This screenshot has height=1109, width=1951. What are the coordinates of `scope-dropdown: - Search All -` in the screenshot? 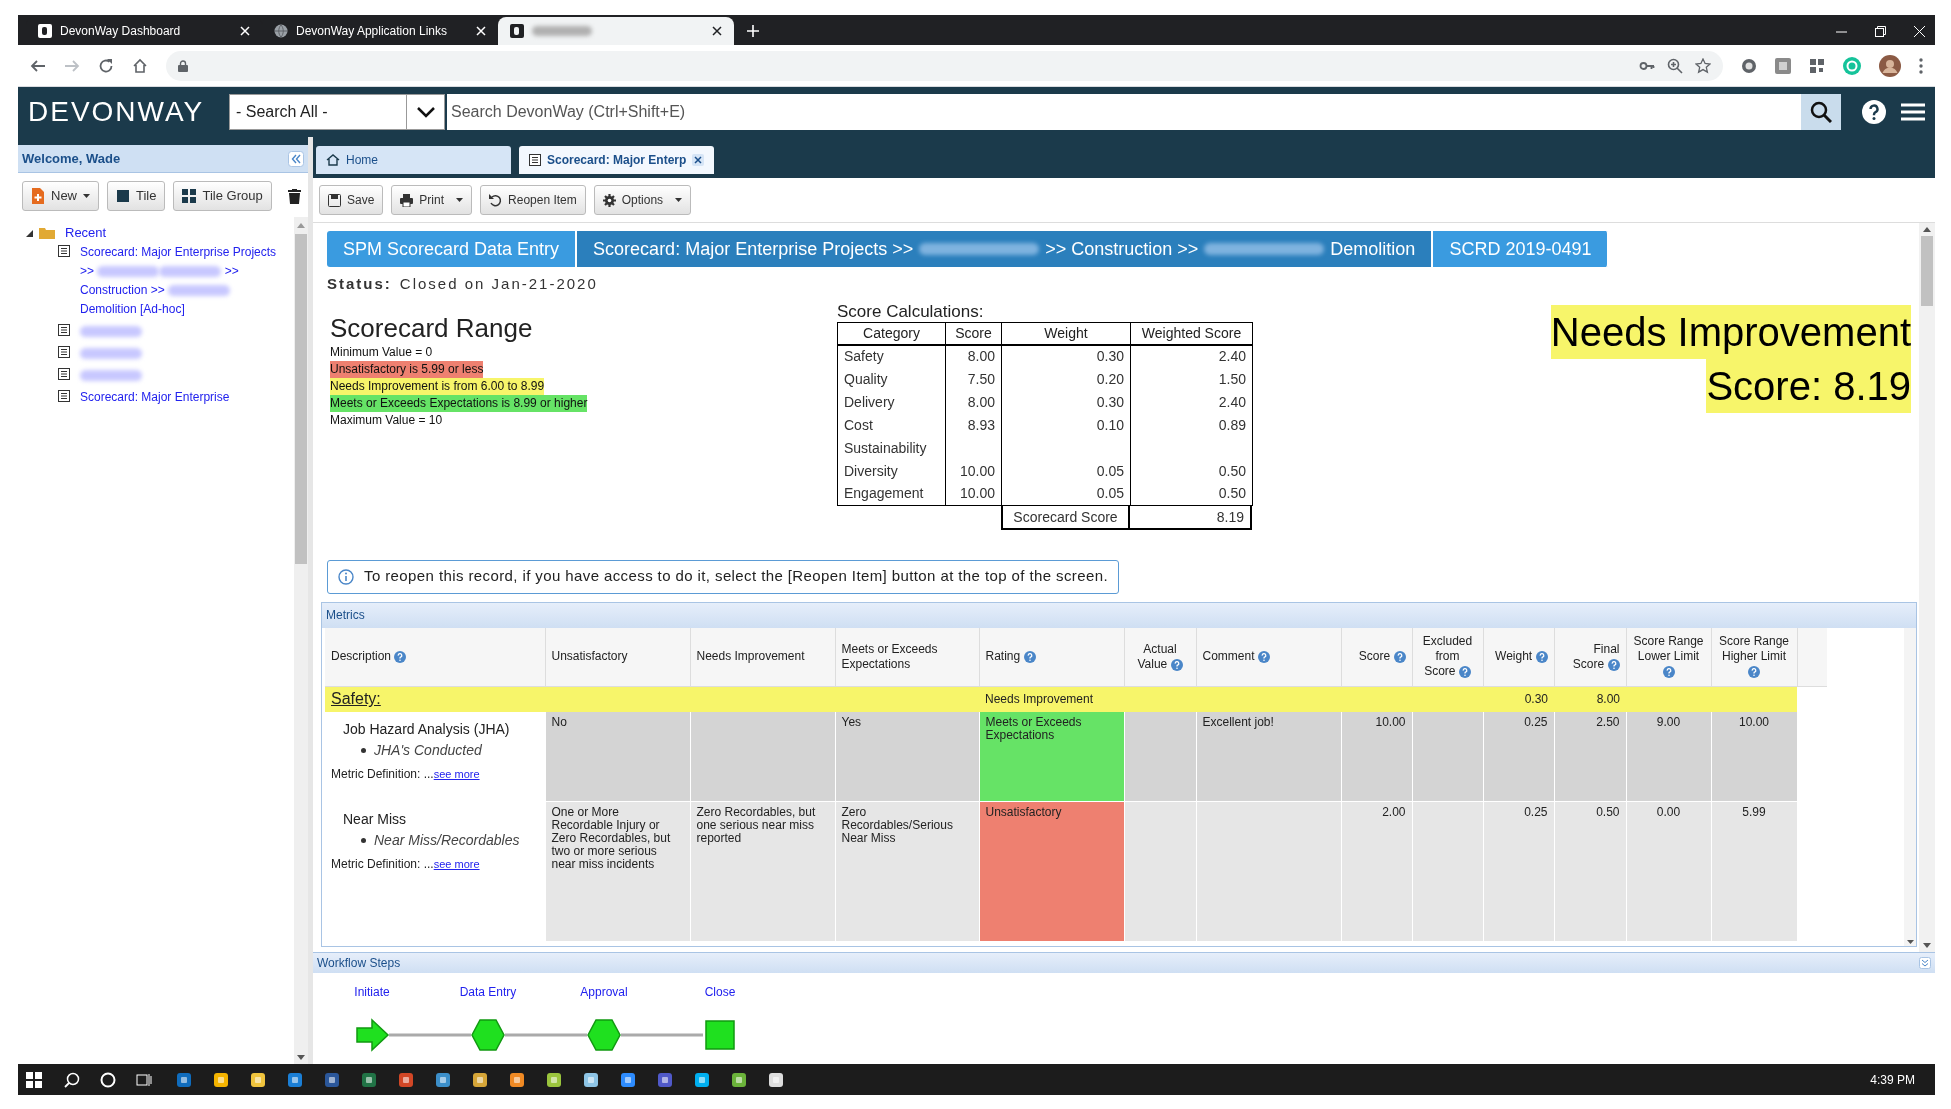 It's located at (337, 112).